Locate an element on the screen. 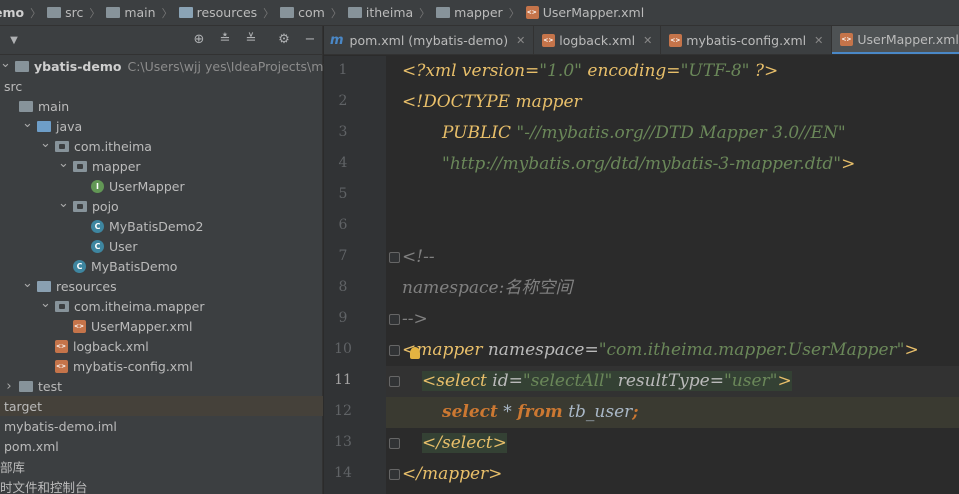 The image size is (959, 494). tree-item: main is located at coordinates (161, 106).